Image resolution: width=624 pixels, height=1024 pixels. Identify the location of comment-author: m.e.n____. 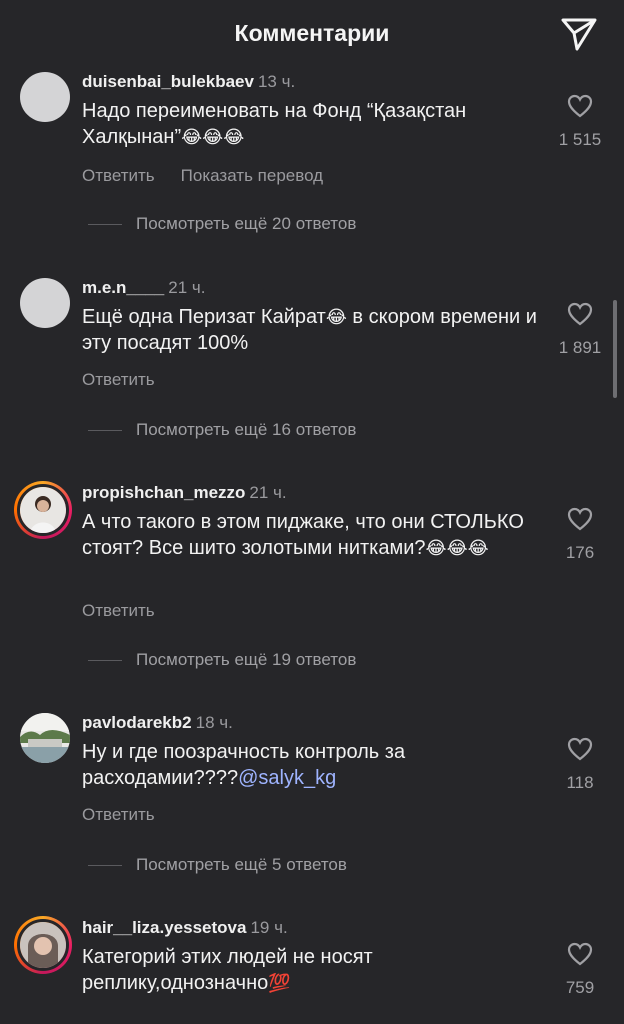
(123, 287).